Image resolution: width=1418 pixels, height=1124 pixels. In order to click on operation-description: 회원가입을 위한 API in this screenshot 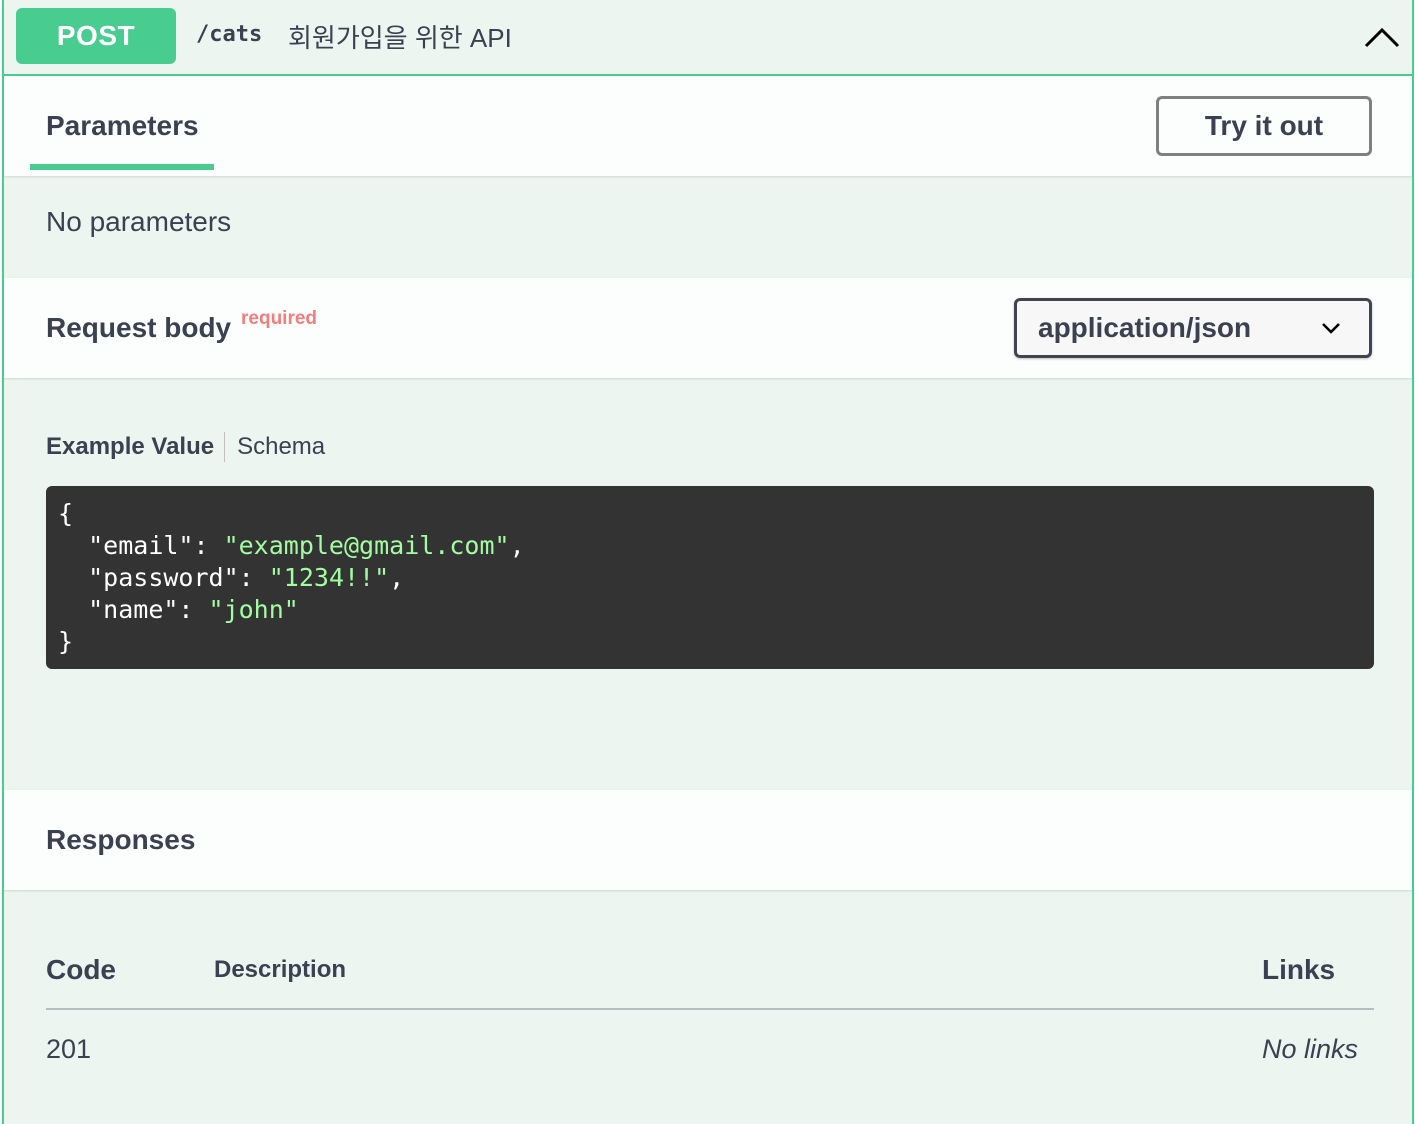, I will do `click(400, 38)`.